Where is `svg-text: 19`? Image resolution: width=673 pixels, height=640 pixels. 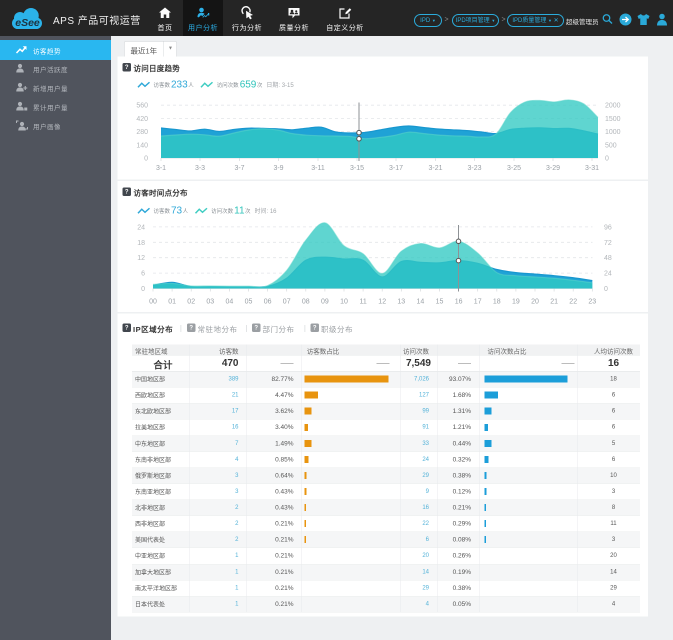 svg-text: 19 is located at coordinates (516, 302).